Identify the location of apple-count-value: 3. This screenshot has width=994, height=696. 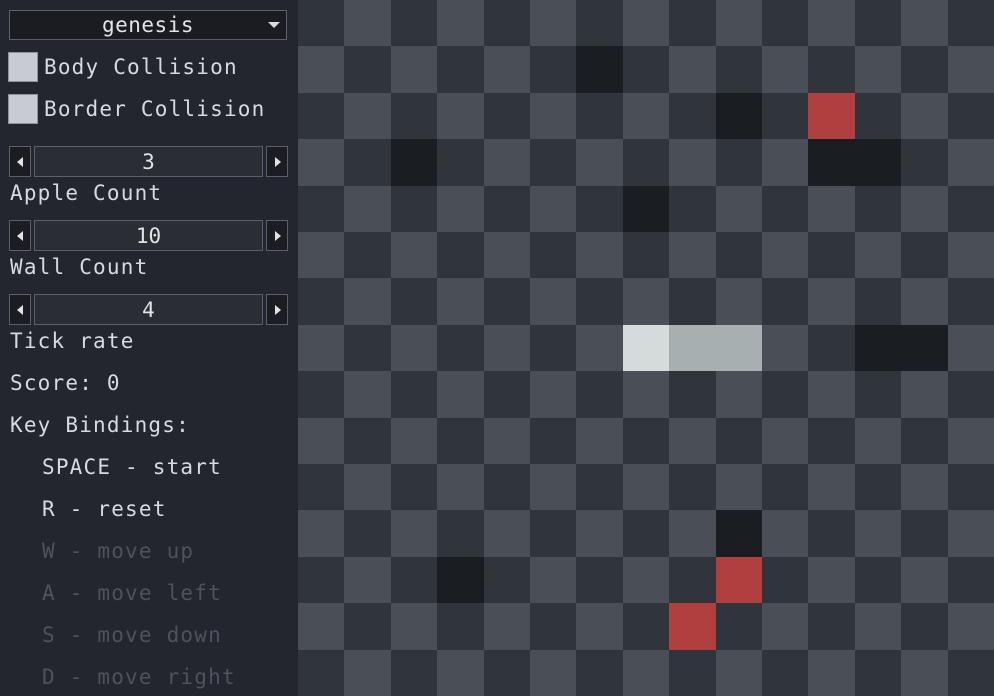
(148, 161).